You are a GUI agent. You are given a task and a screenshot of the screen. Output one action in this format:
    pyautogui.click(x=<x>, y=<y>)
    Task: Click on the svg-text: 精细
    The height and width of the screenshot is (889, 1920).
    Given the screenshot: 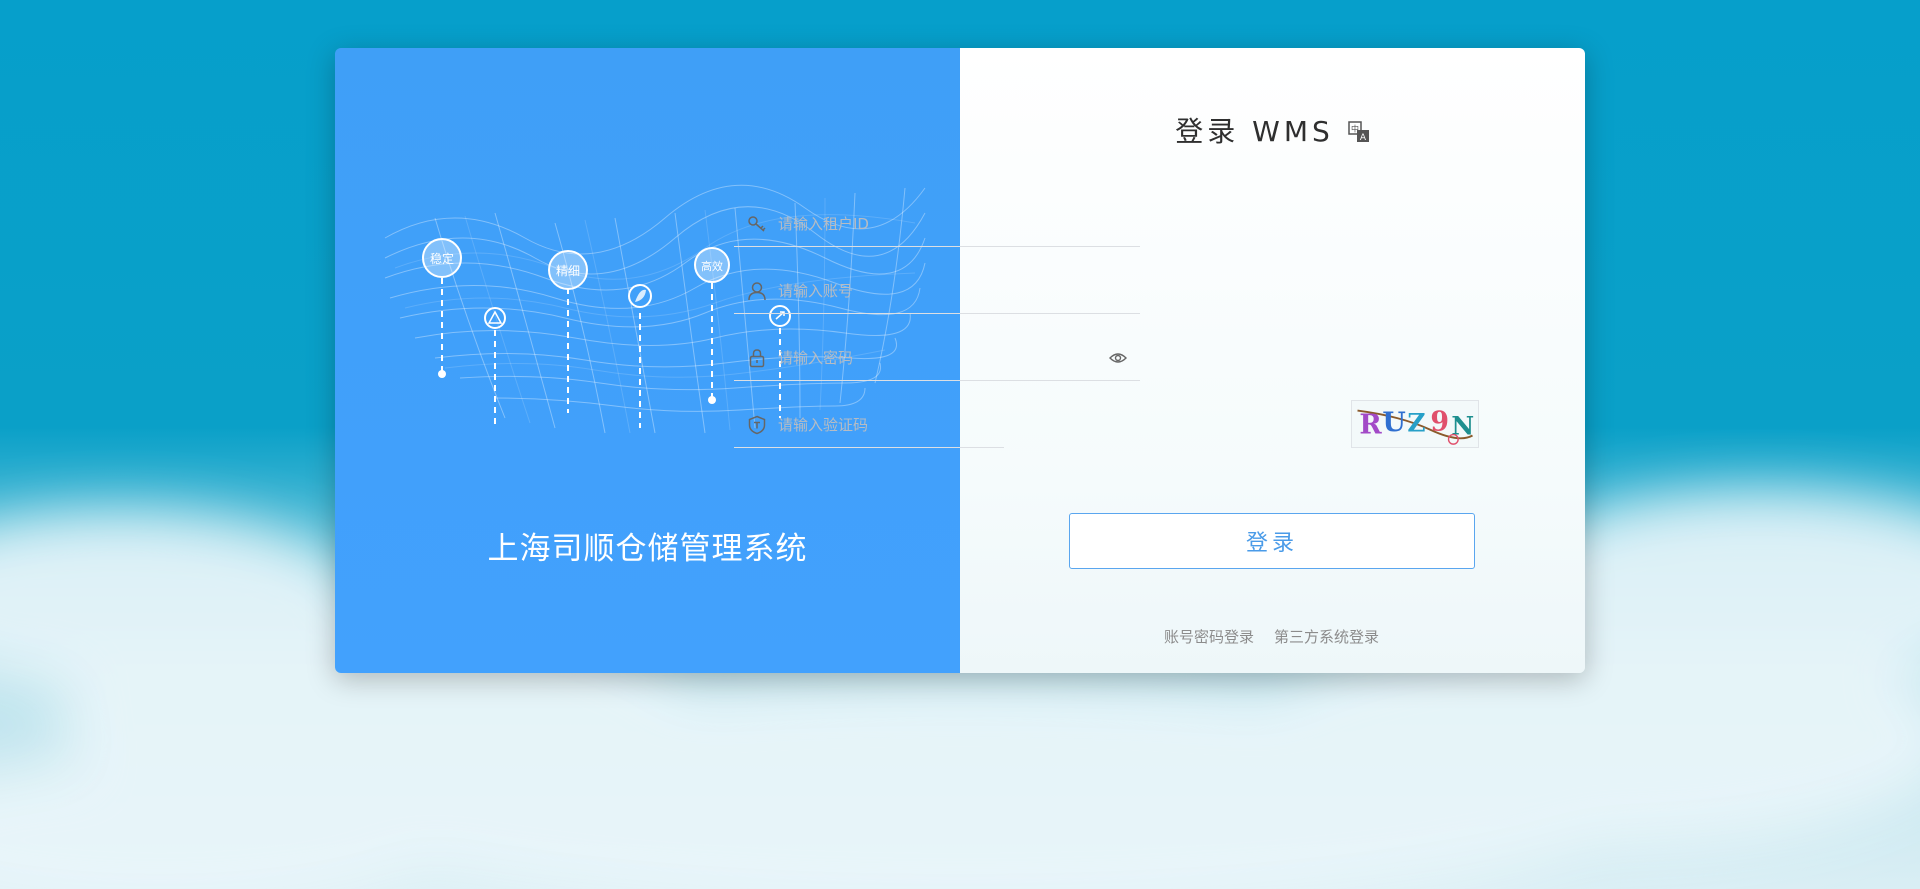 What is the action you would take?
    pyautogui.click(x=568, y=271)
    